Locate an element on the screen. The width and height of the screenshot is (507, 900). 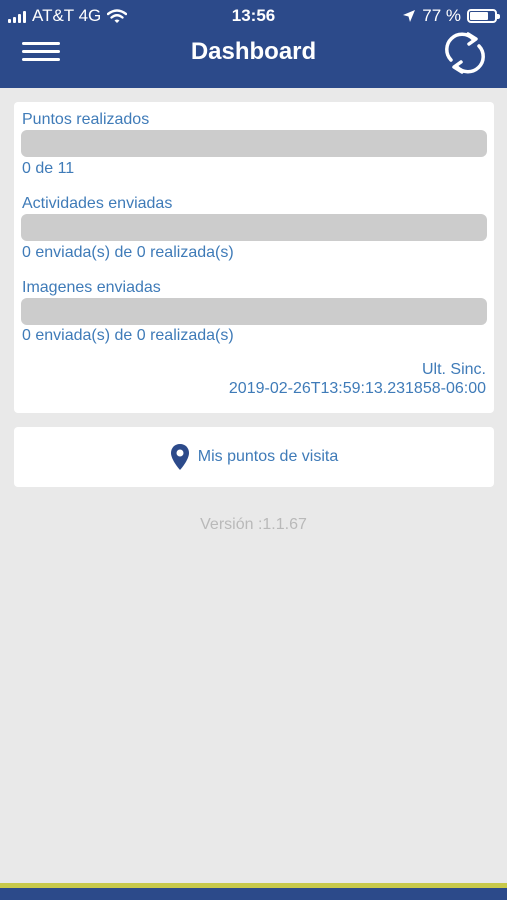
visit-points-content: Mis puntos de visita is located at coordinates (254, 457).